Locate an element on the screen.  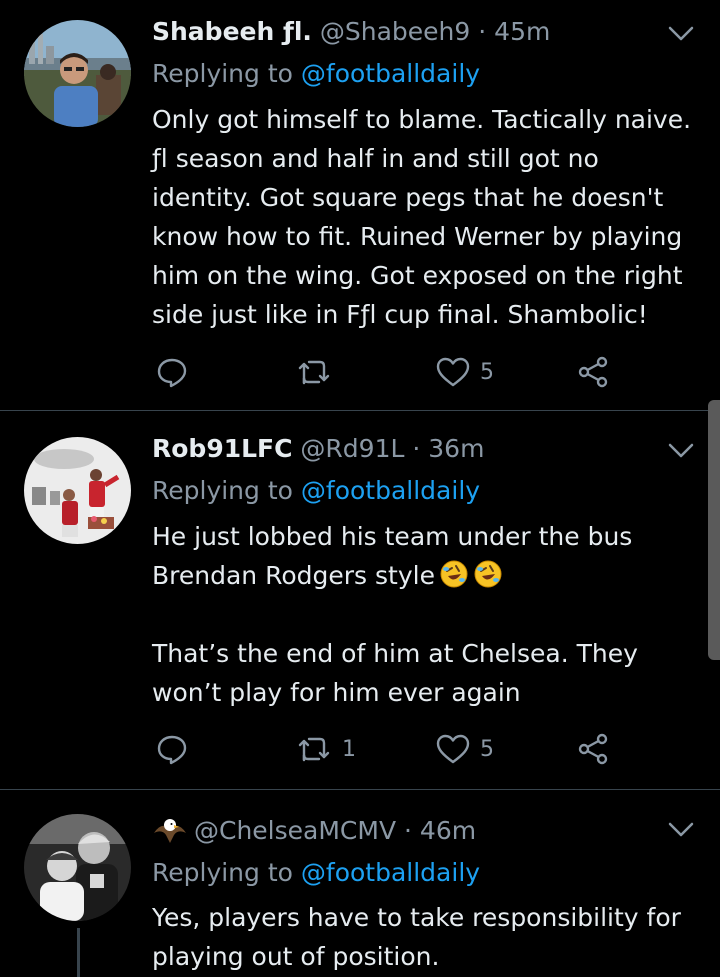
tweet-header: Shabeeh ƒl. @Shabeeh9 · 45m is located at coordinates (406, 32).